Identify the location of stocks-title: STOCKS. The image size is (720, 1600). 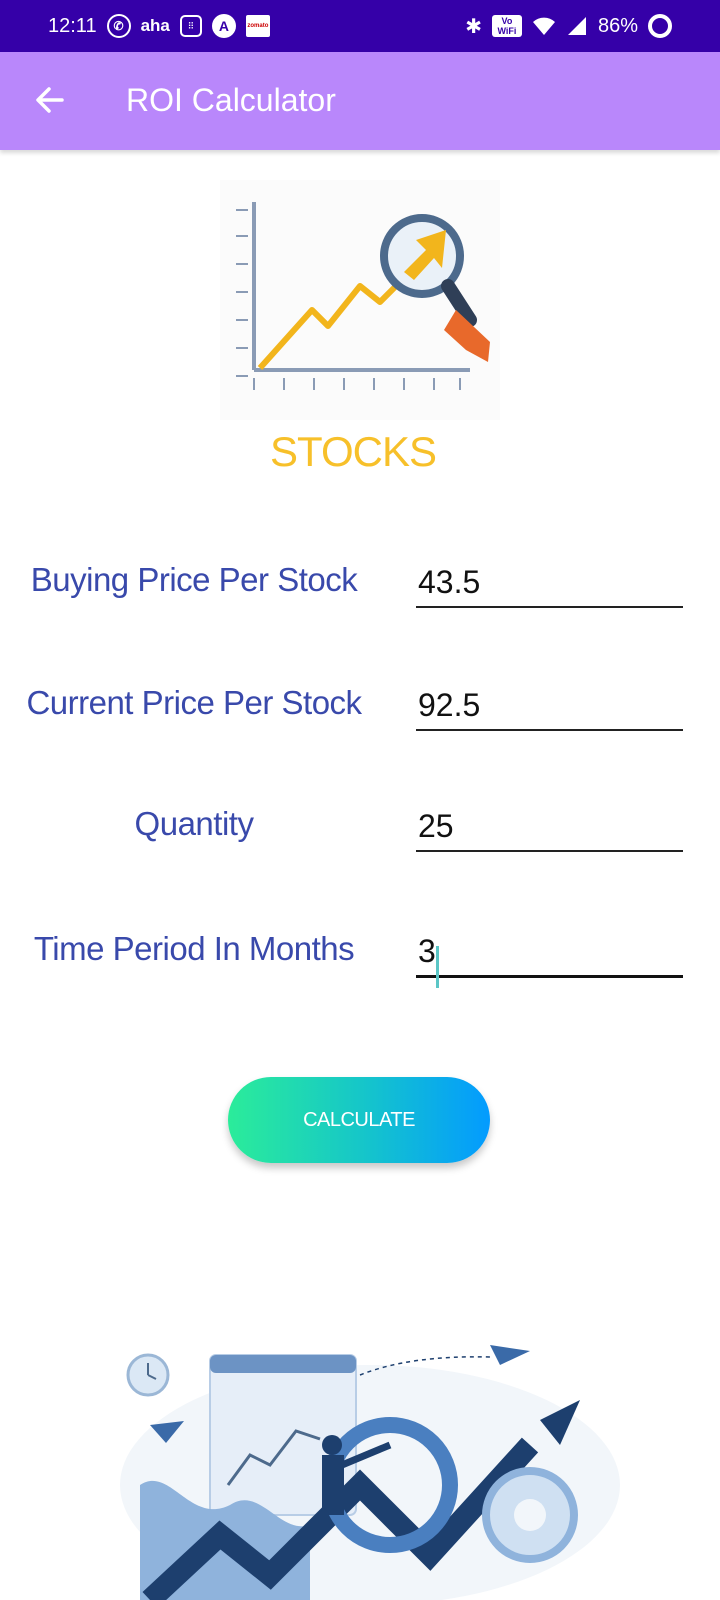
(353, 451).